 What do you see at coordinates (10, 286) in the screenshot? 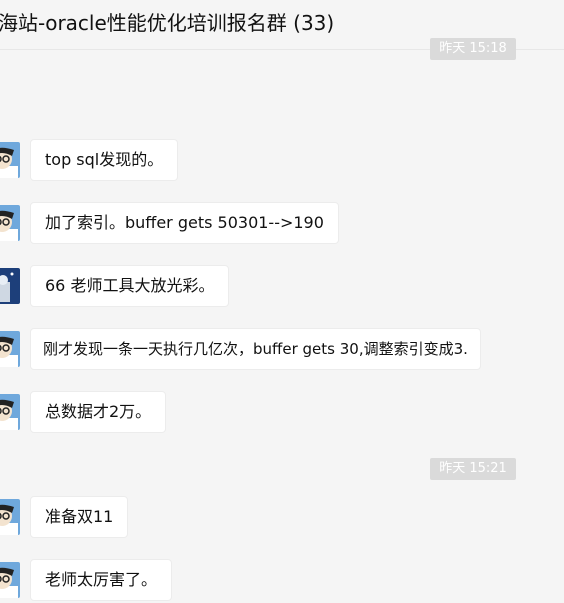
I see `photo-avatar` at bounding box center [10, 286].